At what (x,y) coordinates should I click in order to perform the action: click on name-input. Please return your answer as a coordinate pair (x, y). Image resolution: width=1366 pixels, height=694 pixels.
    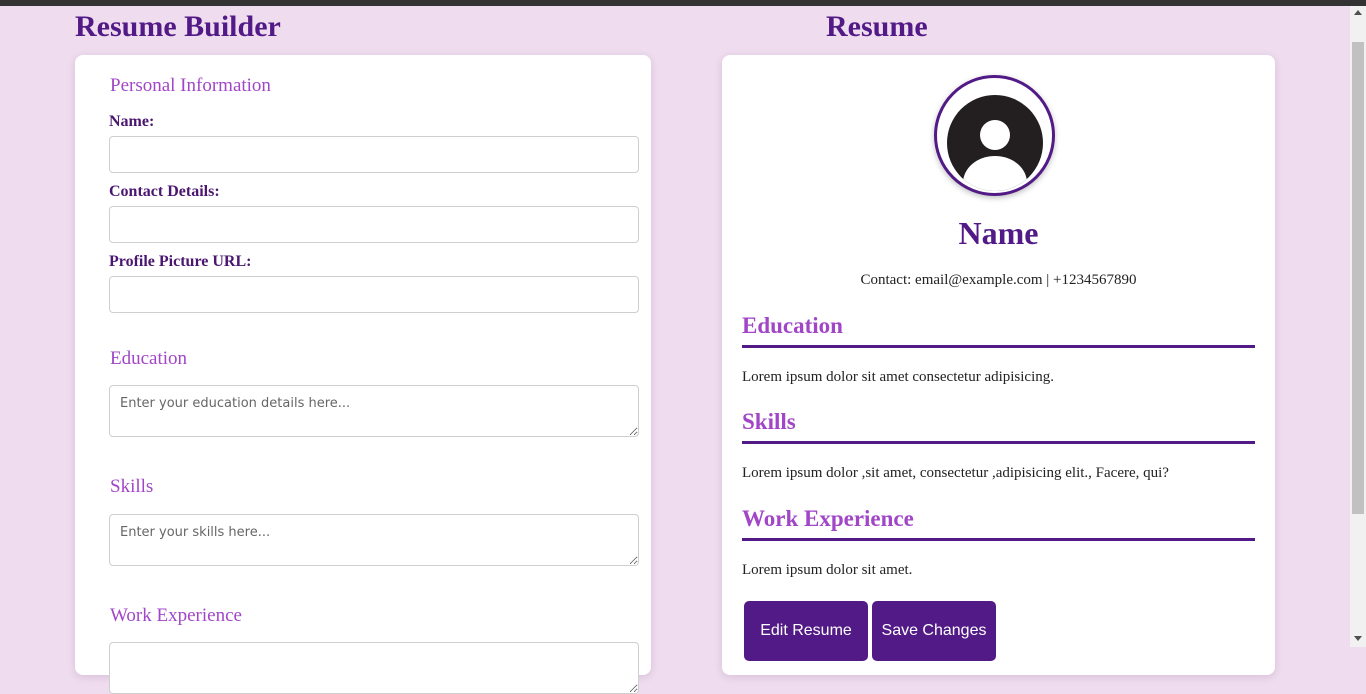
    Looking at the image, I should click on (374, 154).